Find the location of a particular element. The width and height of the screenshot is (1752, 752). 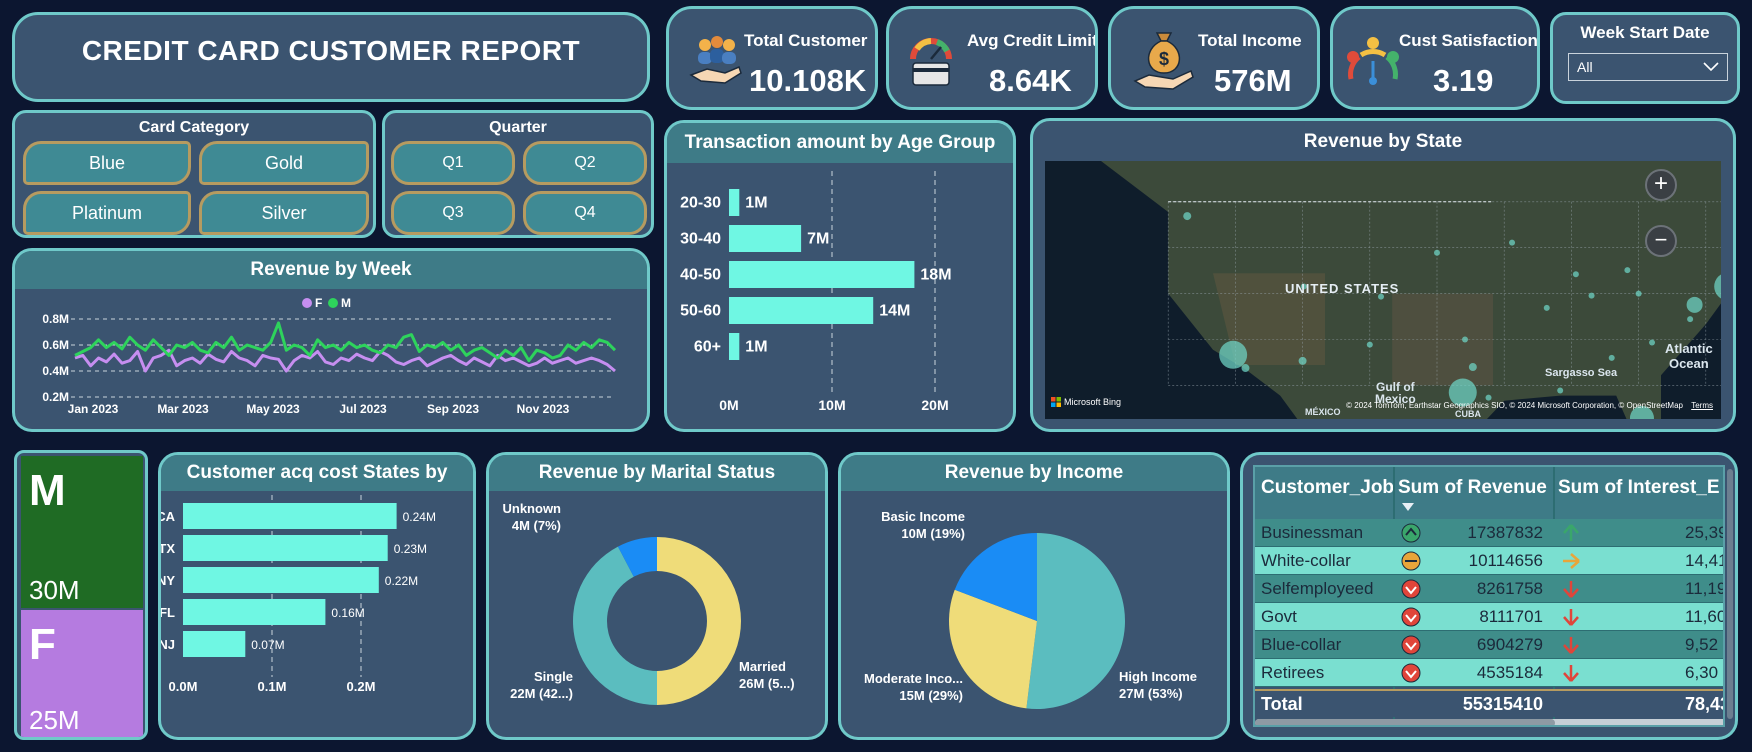

cell-revenue: 4535184 is located at coordinates (1509, 672).